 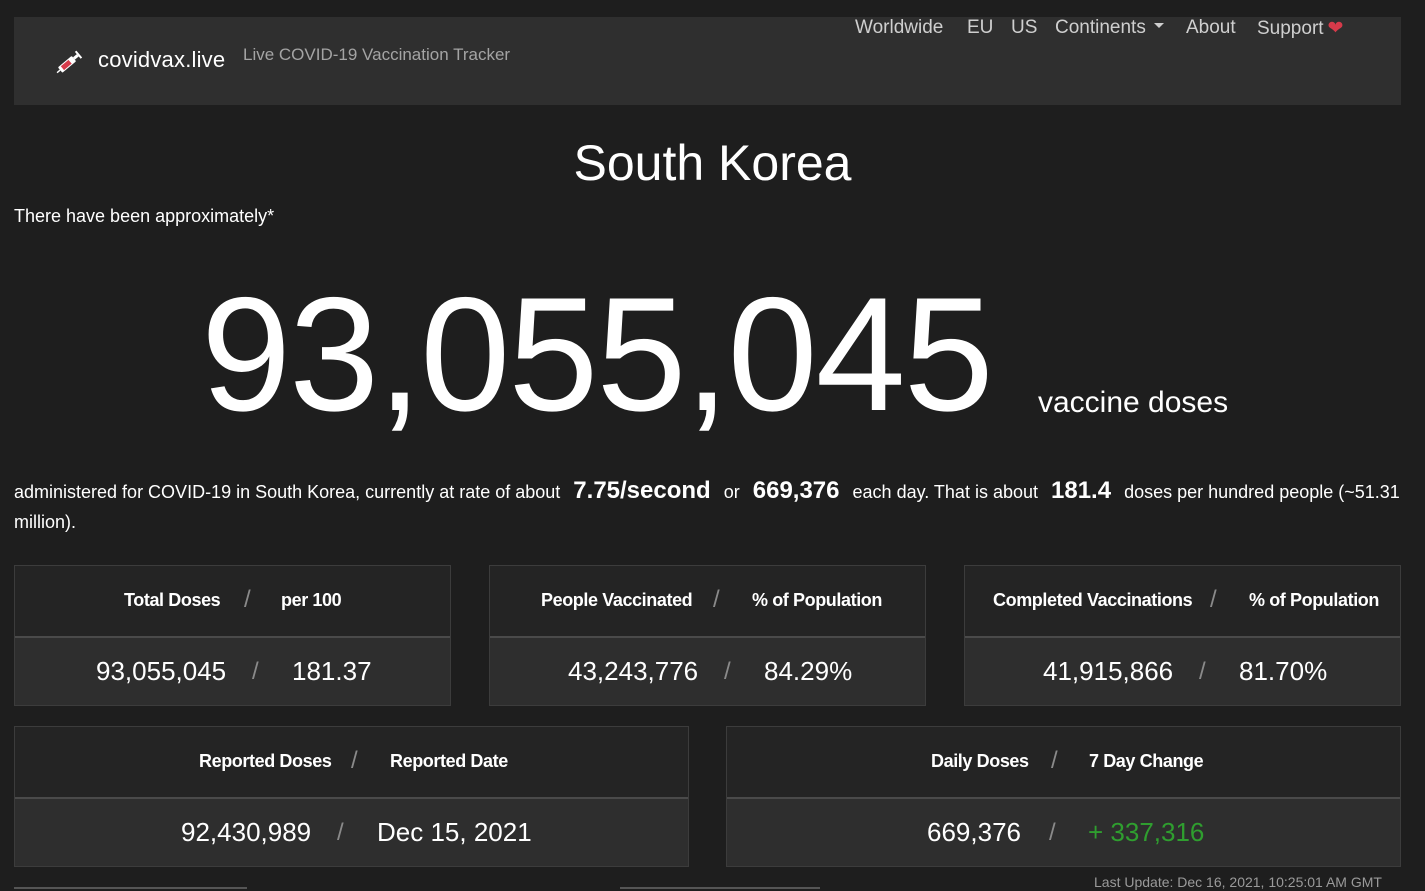 I want to click on stat-card-header: Reported Doses / Reported Date, so click(x=351, y=763).